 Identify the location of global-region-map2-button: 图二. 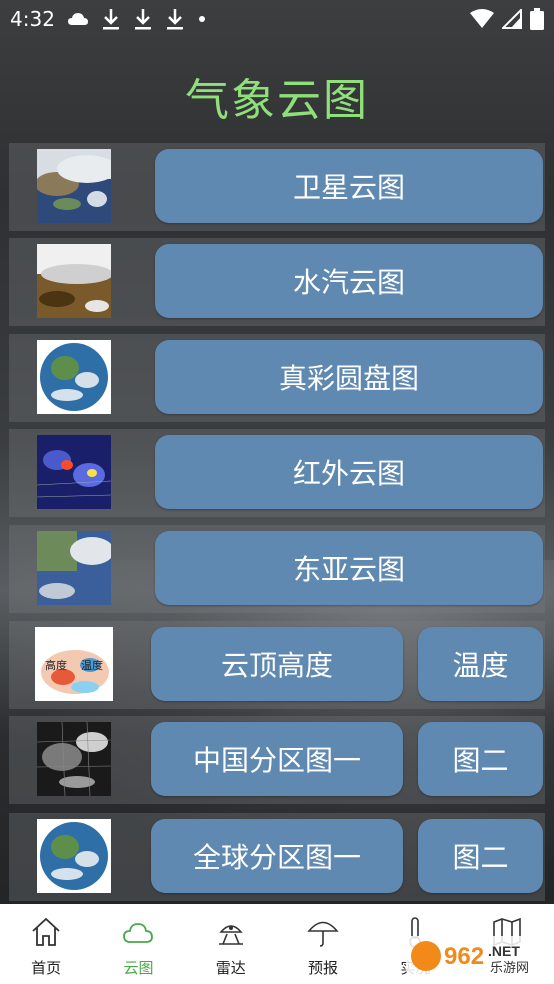
(480, 856).